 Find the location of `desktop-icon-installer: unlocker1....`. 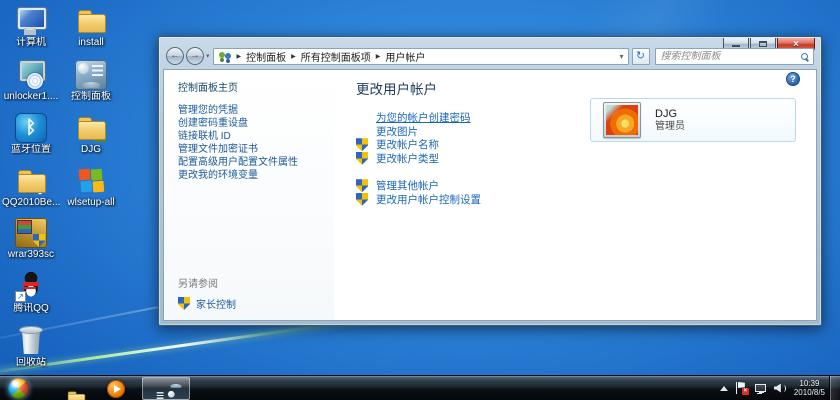

desktop-icon-installer: unlocker1.... is located at coordinates (31, 81).